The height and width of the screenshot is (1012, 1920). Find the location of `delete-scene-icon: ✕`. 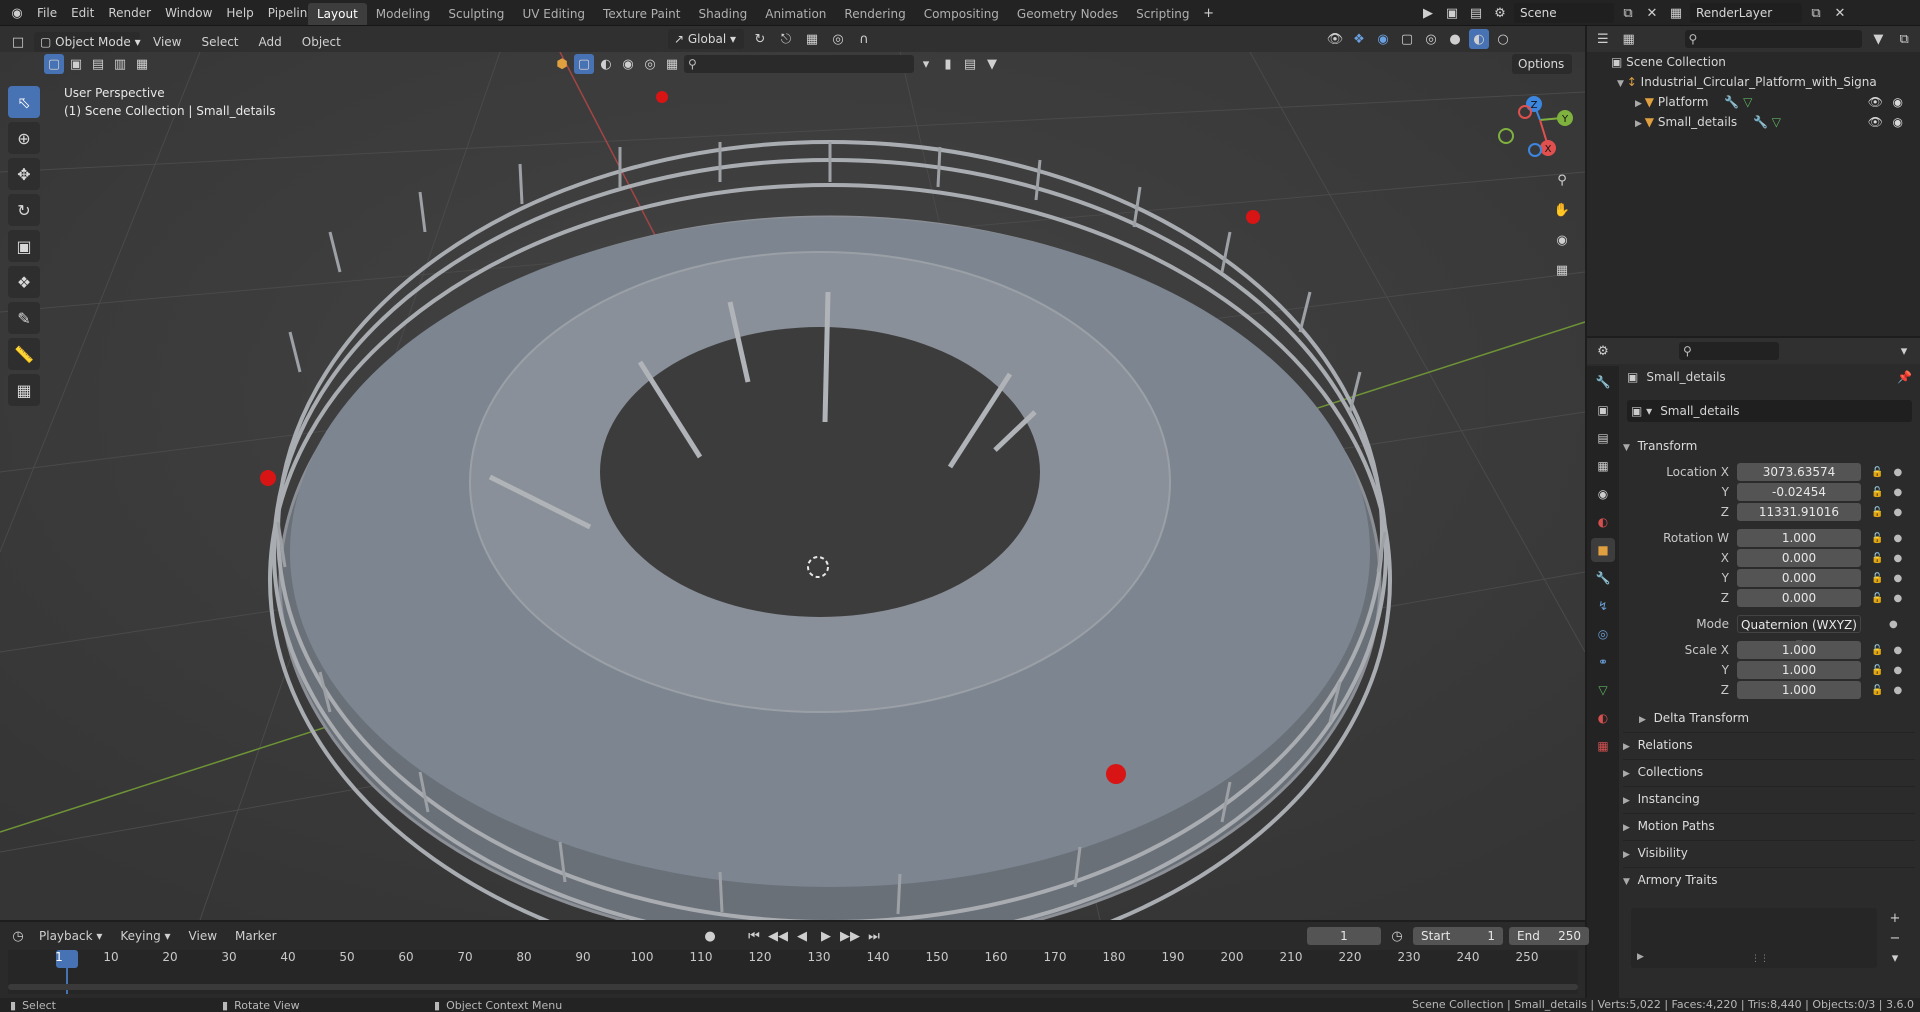

delete-scene-icon: ✕ is located at coordinates (1652, 13).